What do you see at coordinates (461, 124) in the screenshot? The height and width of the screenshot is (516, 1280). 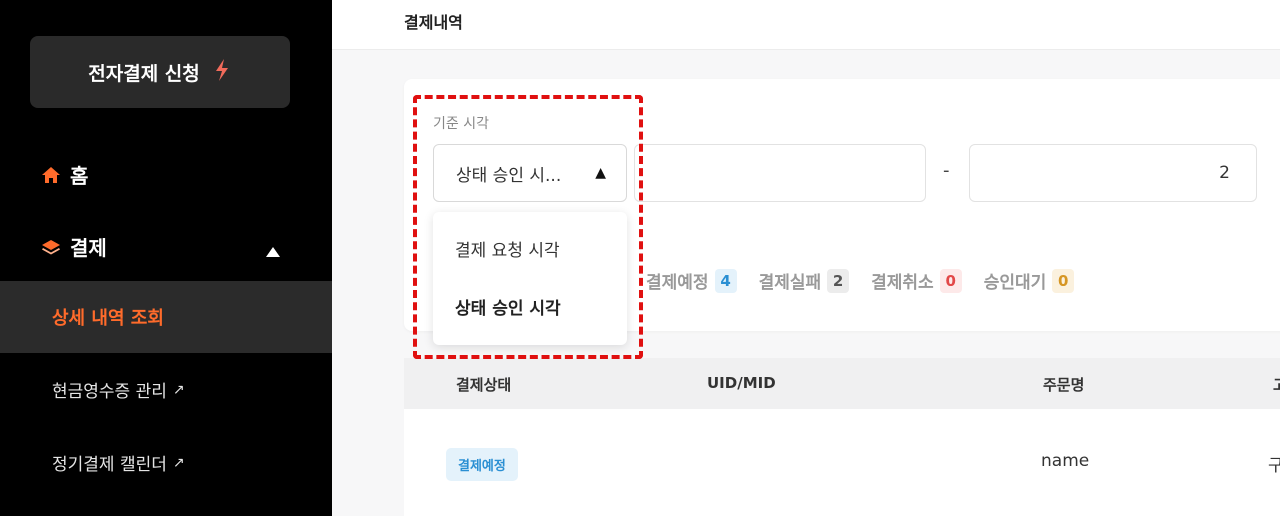 I see `field-label: 기준 시각` at bounding box center [461, 124].